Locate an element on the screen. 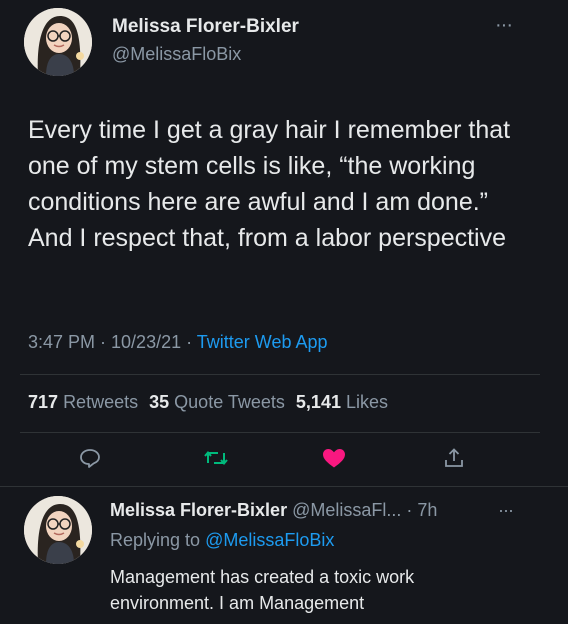 The image size is (568, 624). reply-avatar is located at coordinates (58, 530).